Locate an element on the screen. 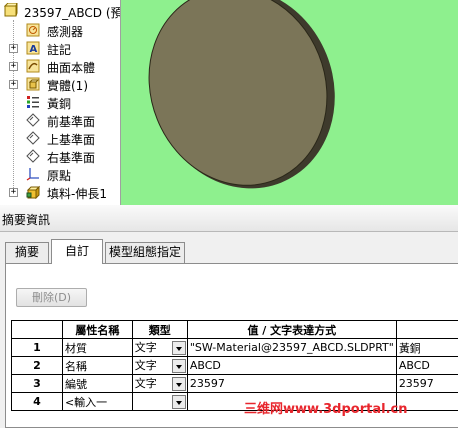  tree-item-label: 感測器 is located at coordinates (65, 31).